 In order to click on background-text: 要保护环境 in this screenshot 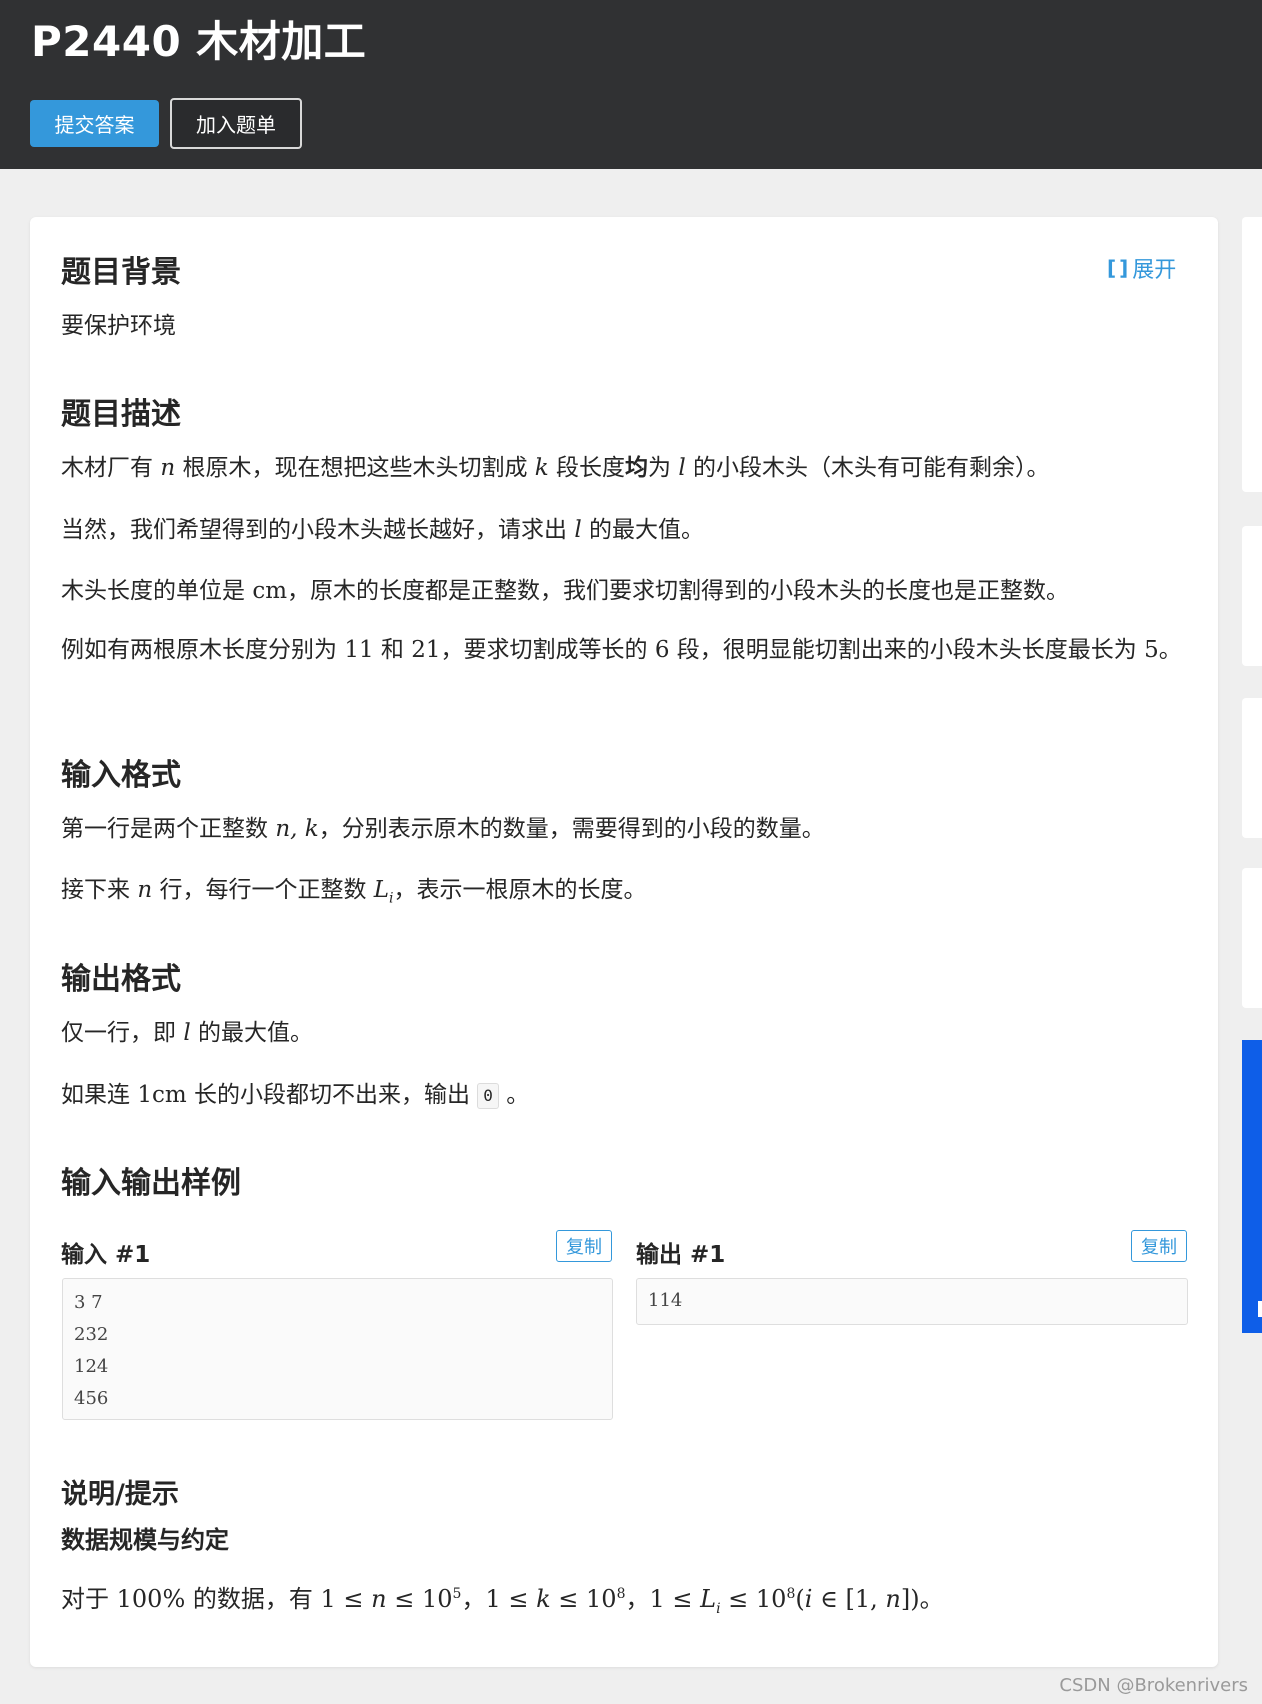, I will do `click(118, 326)`.